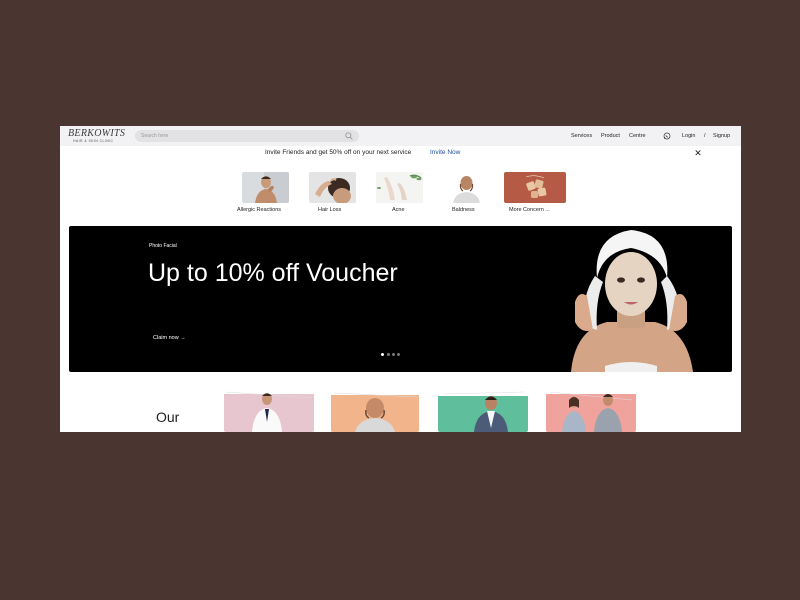 The height and width of the screenshot is (600, 800). I want to click on consultation-image, so click(591, 410).